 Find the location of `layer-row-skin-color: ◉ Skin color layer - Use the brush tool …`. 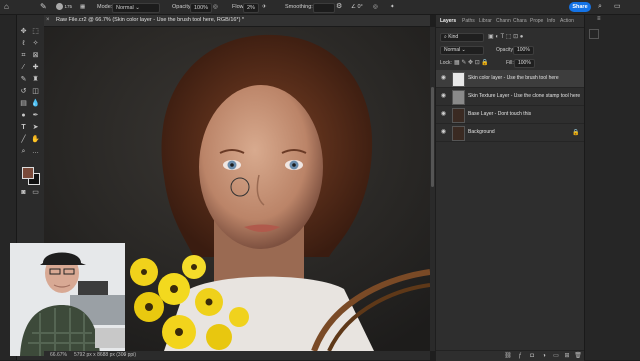

layer-row-skin-color: ◉ Skin color layer - Use the brush tool … is located at coordinates (510, 79).